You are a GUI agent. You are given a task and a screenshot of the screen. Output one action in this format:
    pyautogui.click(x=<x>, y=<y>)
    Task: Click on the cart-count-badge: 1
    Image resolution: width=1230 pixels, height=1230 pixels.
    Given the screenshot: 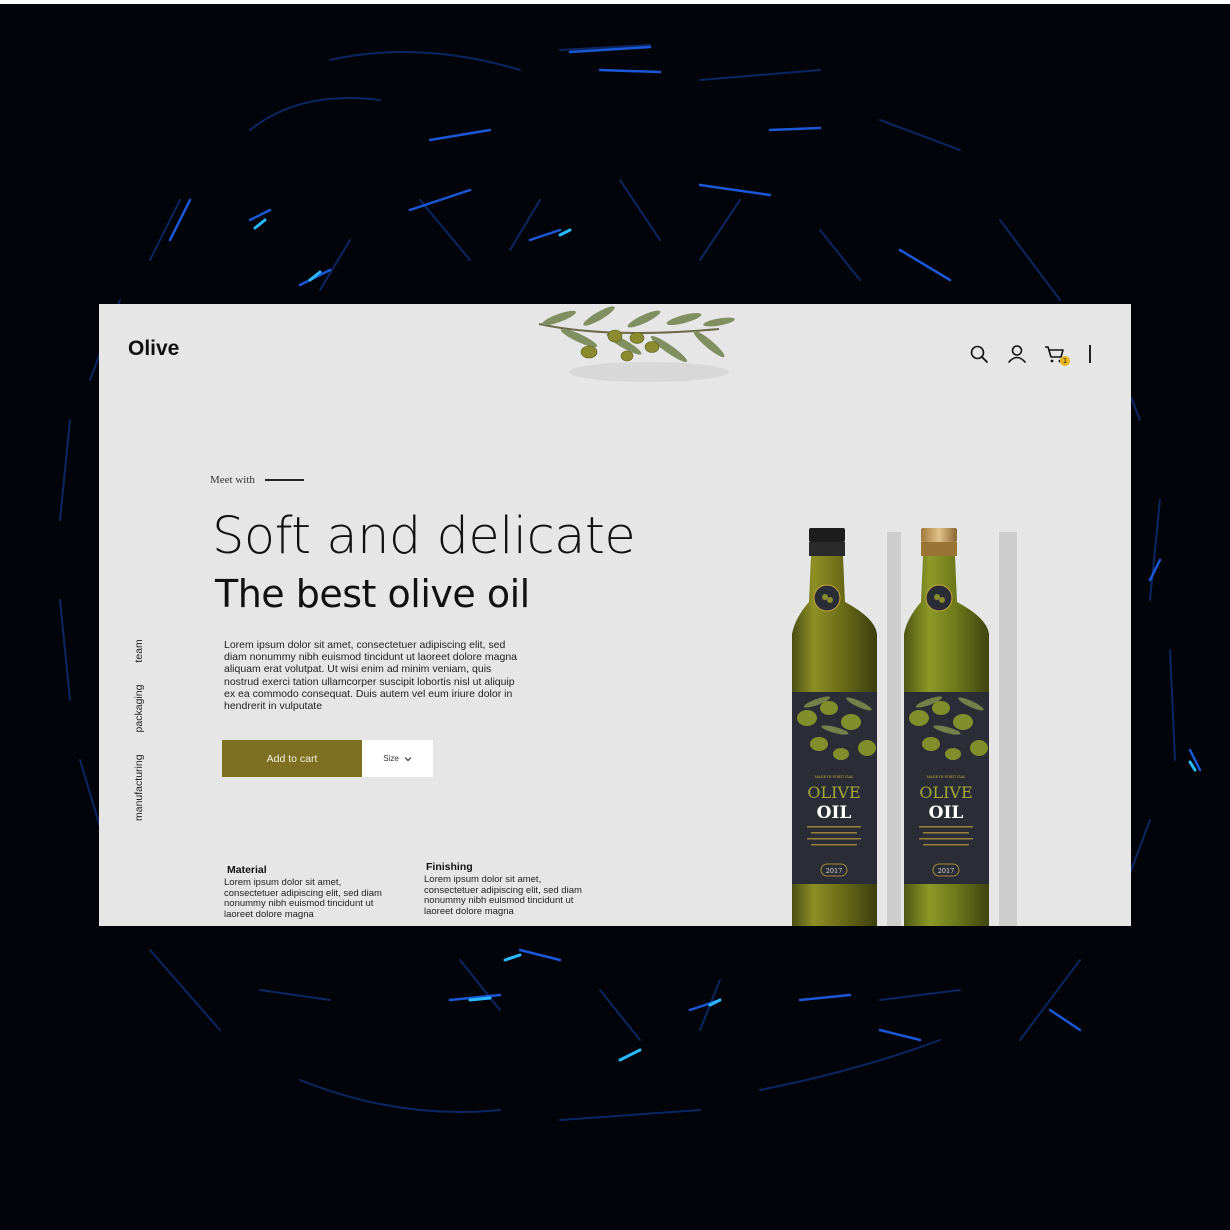 What is the action you would take?
    pyautogui.click(x=1065, y=361)
    